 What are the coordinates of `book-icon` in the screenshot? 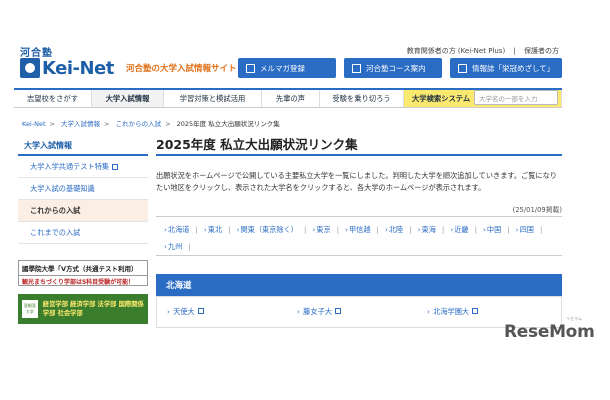 It's located at (356, 68).